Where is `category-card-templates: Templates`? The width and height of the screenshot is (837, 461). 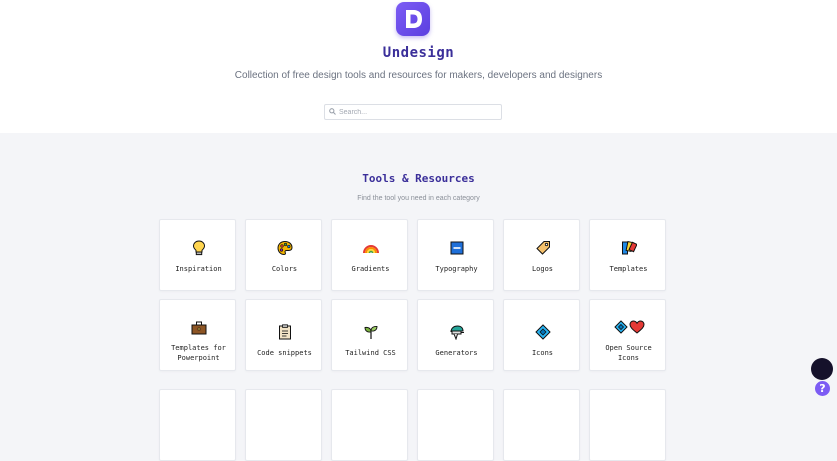
category-card-templates: Templates is located at coordinates (627, 255).